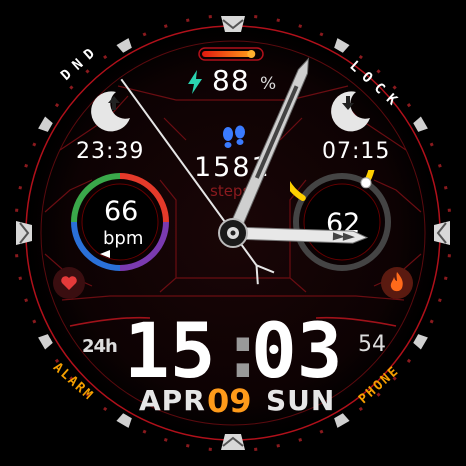 The width and height of the screenshot is (466, 466). What do you see at coordinates (123, 238) in the screenshot?
I see `heart-rate-unit: bpm` at bounding box center [123, 238].